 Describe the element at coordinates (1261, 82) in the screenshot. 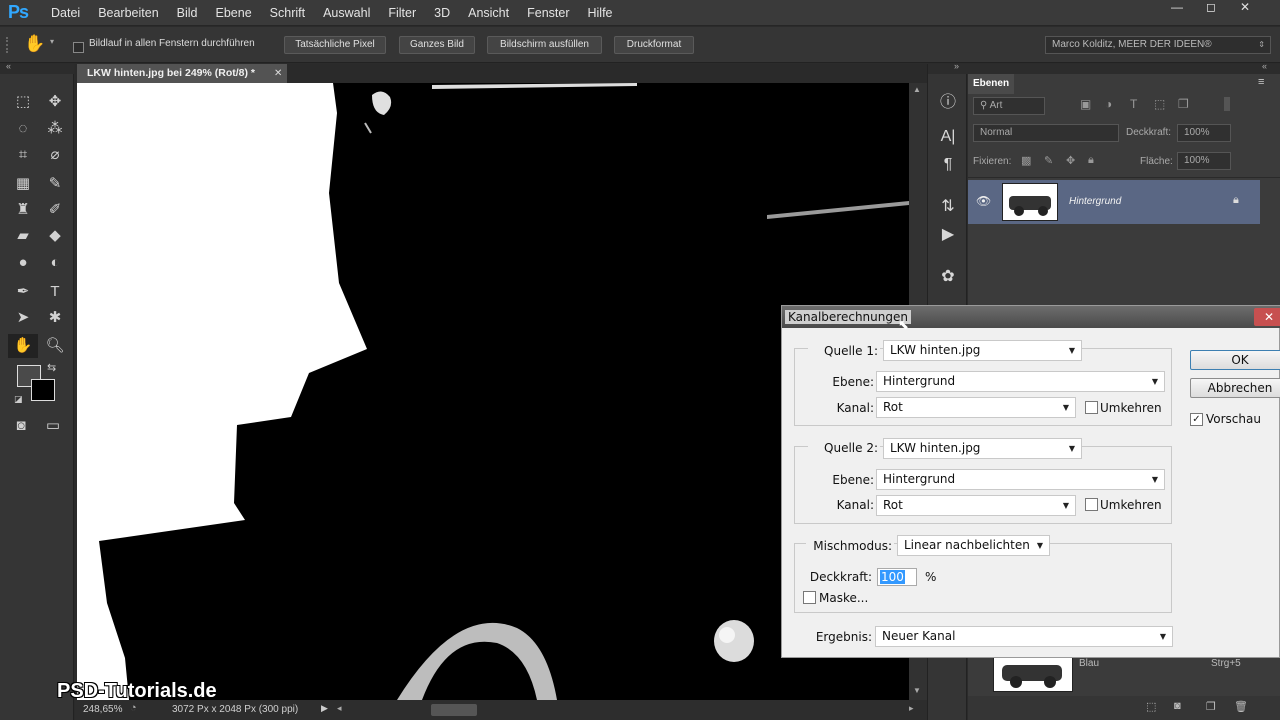

I see `panel-menu-icon: ≡` at that location.